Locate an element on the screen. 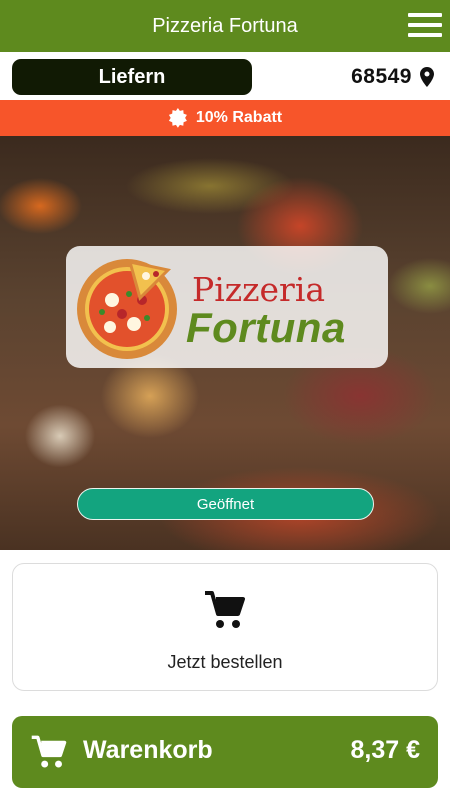  cart-total: 8,37 € is located at coordinates (385, 750).